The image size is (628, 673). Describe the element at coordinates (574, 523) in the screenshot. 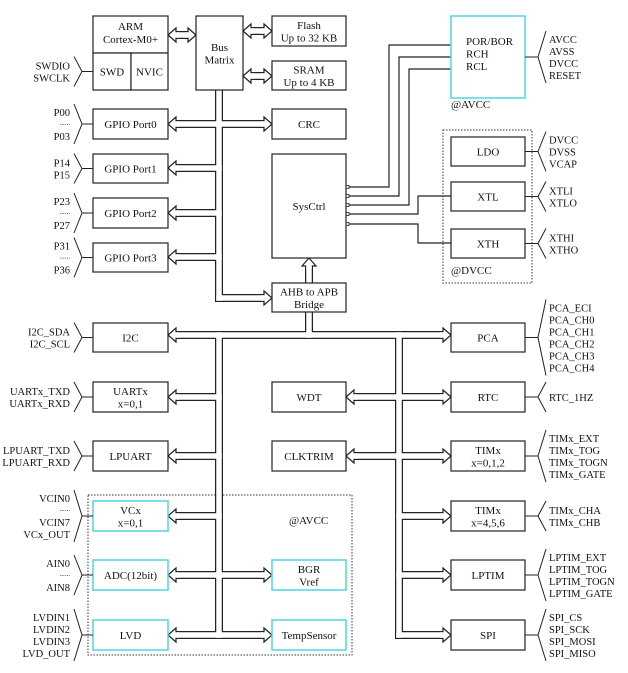

I see `pin-label: TIMx_CHB` at that location.